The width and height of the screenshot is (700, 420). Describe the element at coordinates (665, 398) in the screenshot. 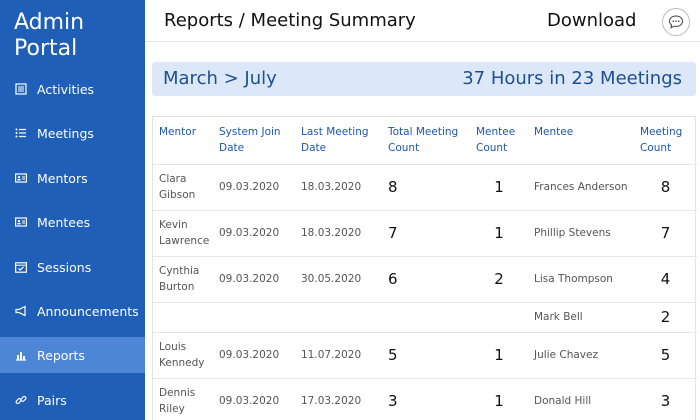

I see `meeting-count-cell: 3` at that location.